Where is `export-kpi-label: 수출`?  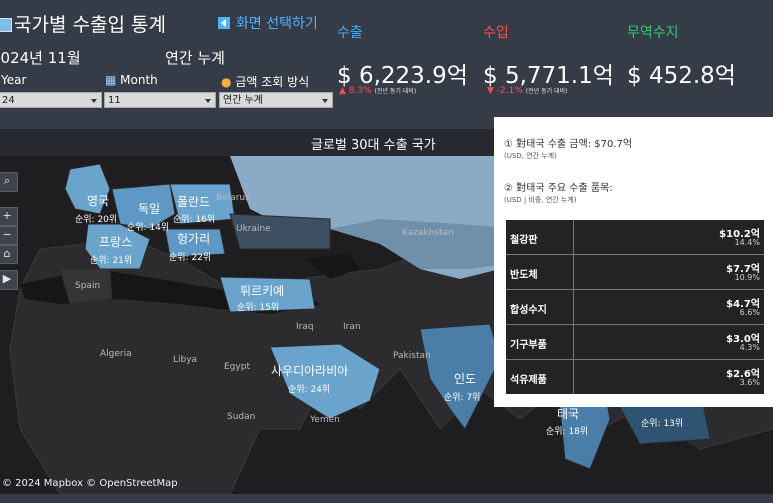 export-kpi-label: 수출 is located at coordinates (350, 33).